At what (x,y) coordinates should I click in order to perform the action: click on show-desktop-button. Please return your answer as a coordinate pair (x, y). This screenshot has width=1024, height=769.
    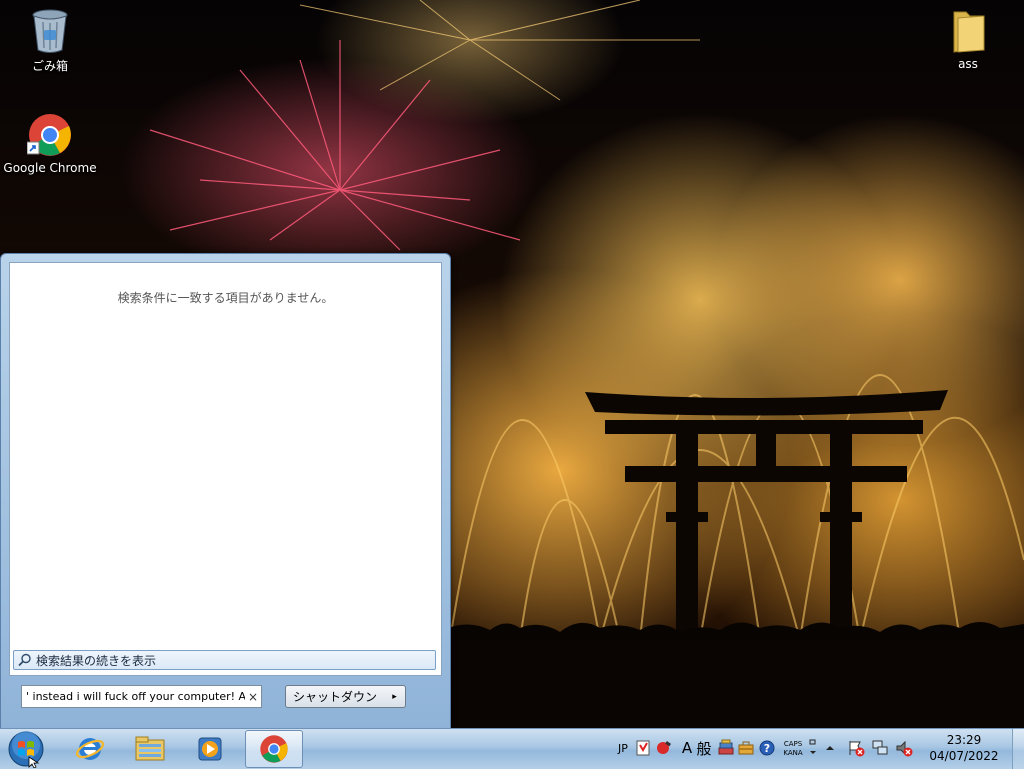
    Looking at the image, I should click on (1018, 749).